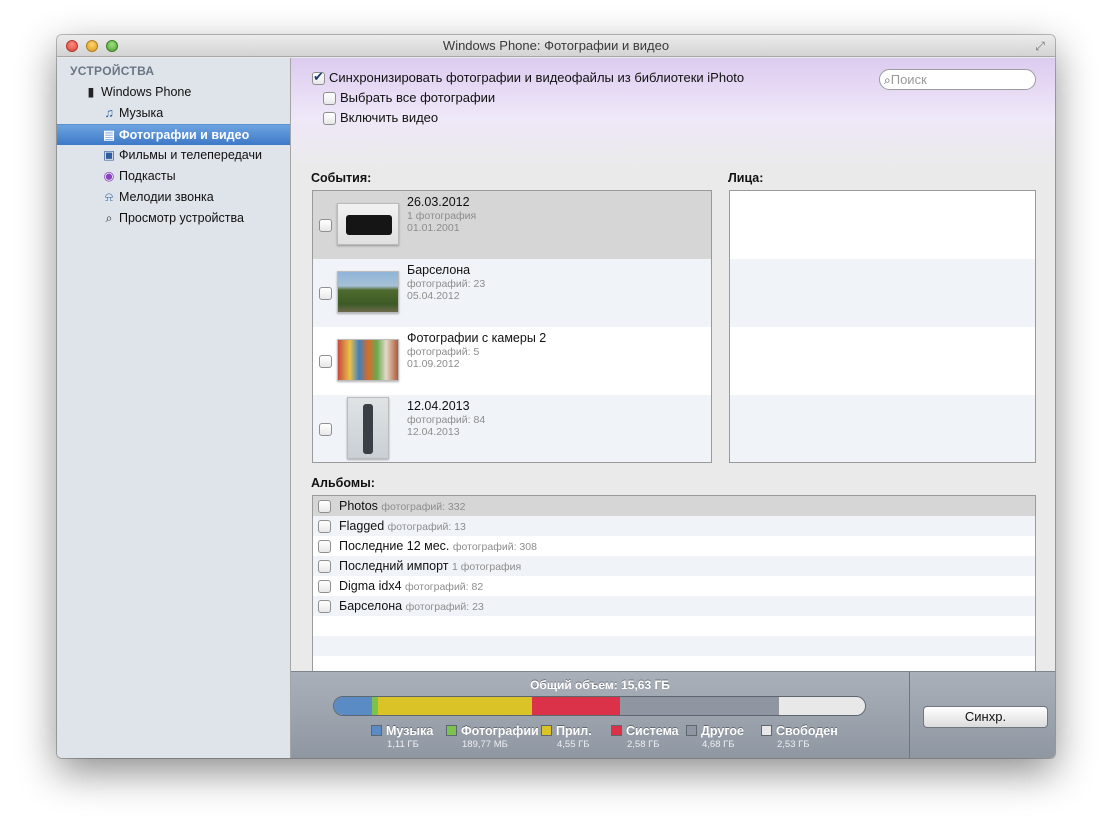 Image resolution: width=1112 pixels, height=837 pixels. I want to click on legend-label: Фотографии, so click(500, 730).